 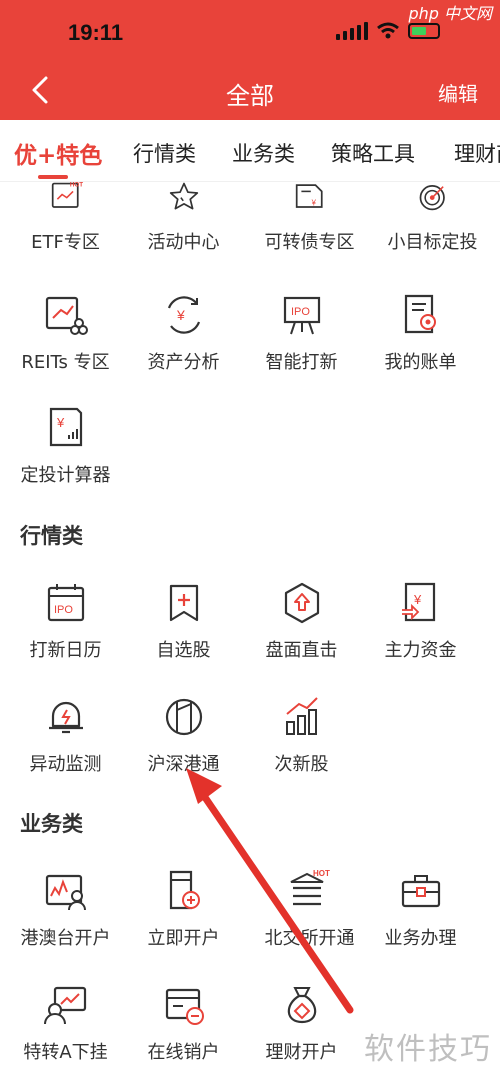 I want to click on grid-item-stock-connect: 沪深港通, so click(x=183, y=735).